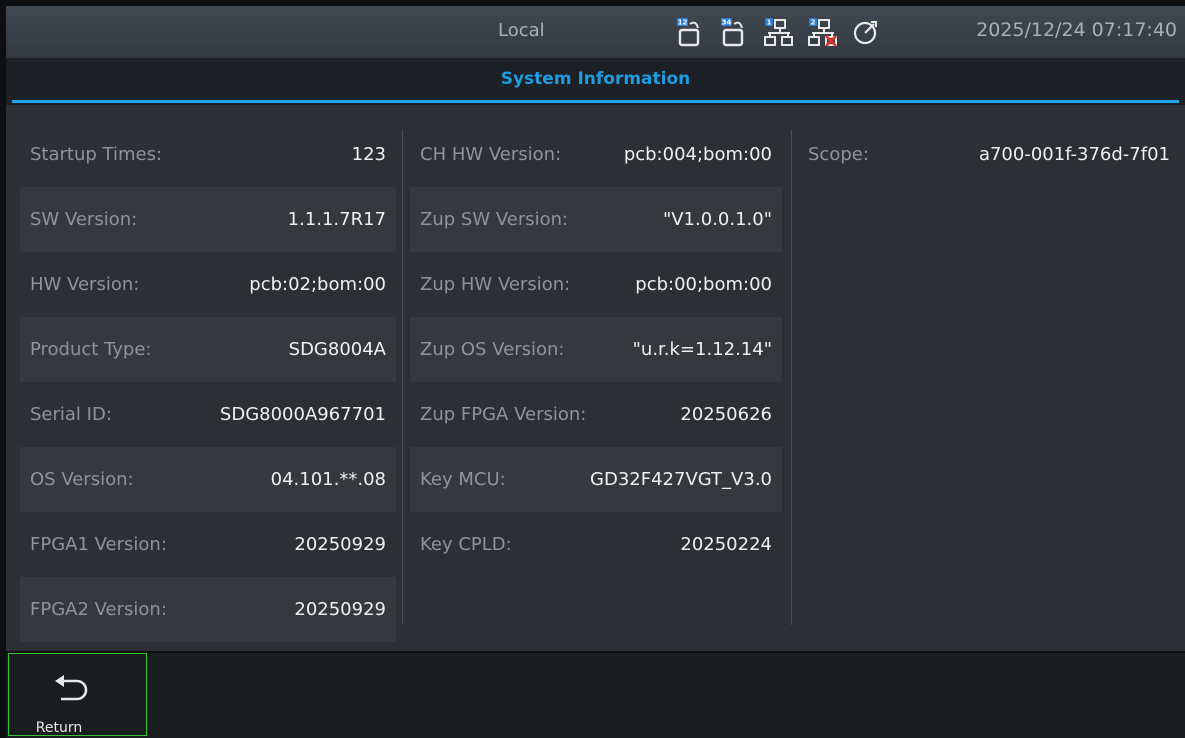 This screenshot has width=1185, height=738. What do you see at coordinates (368, 154) in the screenshot?
I see `info-value: 123` at bounding box center [368, 154].